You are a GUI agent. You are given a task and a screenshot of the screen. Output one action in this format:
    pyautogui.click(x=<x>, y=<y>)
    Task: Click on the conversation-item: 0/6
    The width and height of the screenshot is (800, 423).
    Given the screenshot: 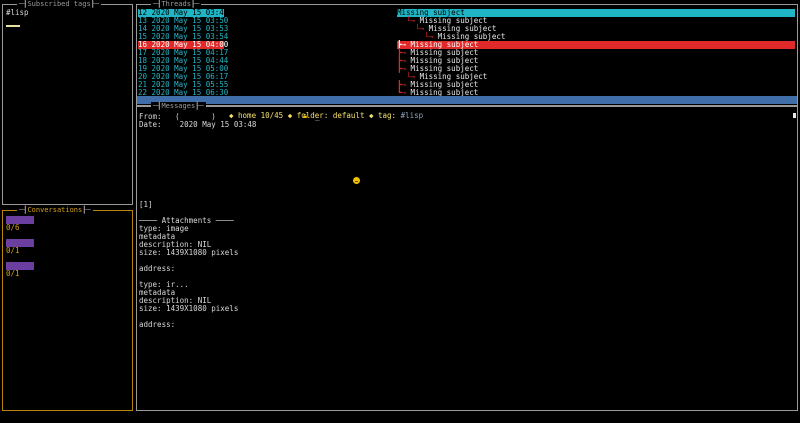 What is the action you would take?
    pyautogui.click(x=20, y=224)
    